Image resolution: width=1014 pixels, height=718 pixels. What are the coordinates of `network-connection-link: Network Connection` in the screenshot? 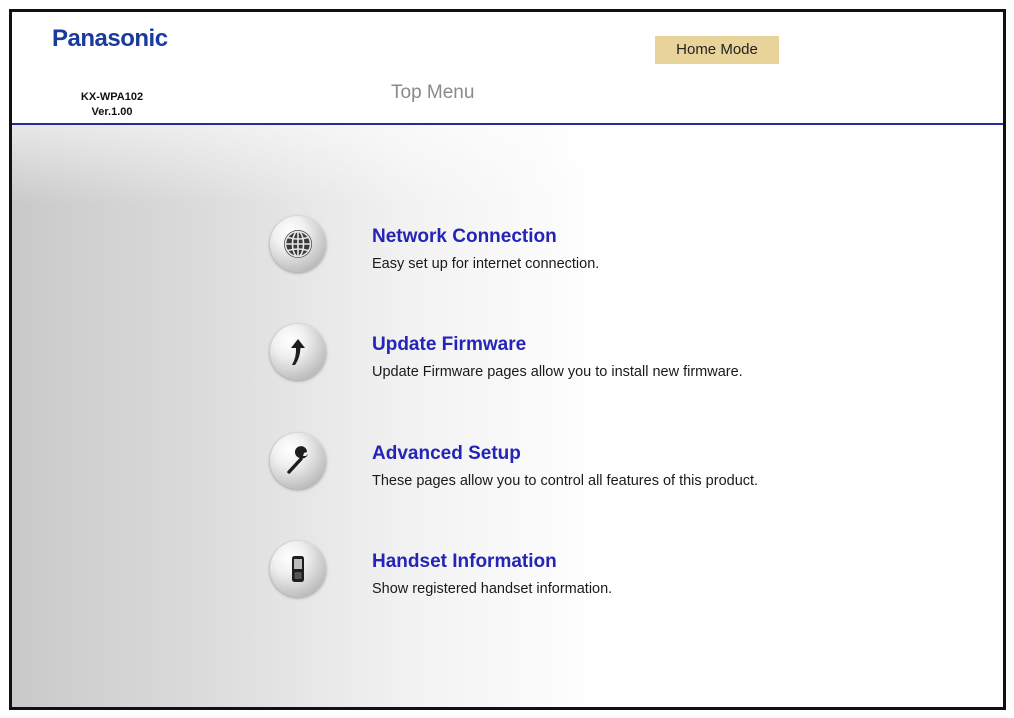 It's located at (464, 237).